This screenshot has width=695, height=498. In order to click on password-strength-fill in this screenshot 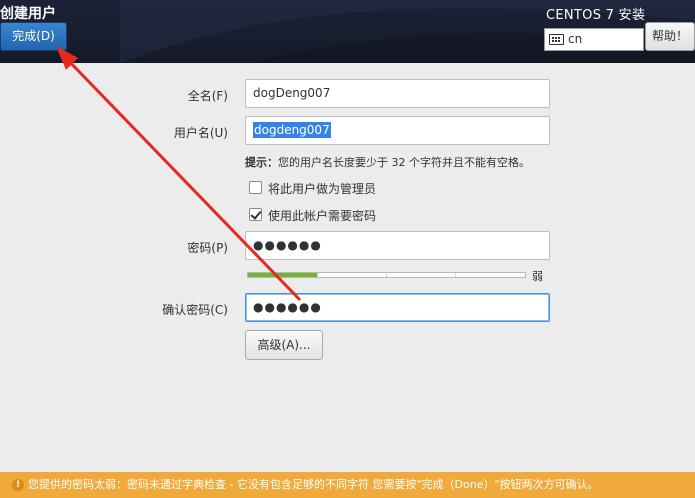, I will do `click(283, 275)`.